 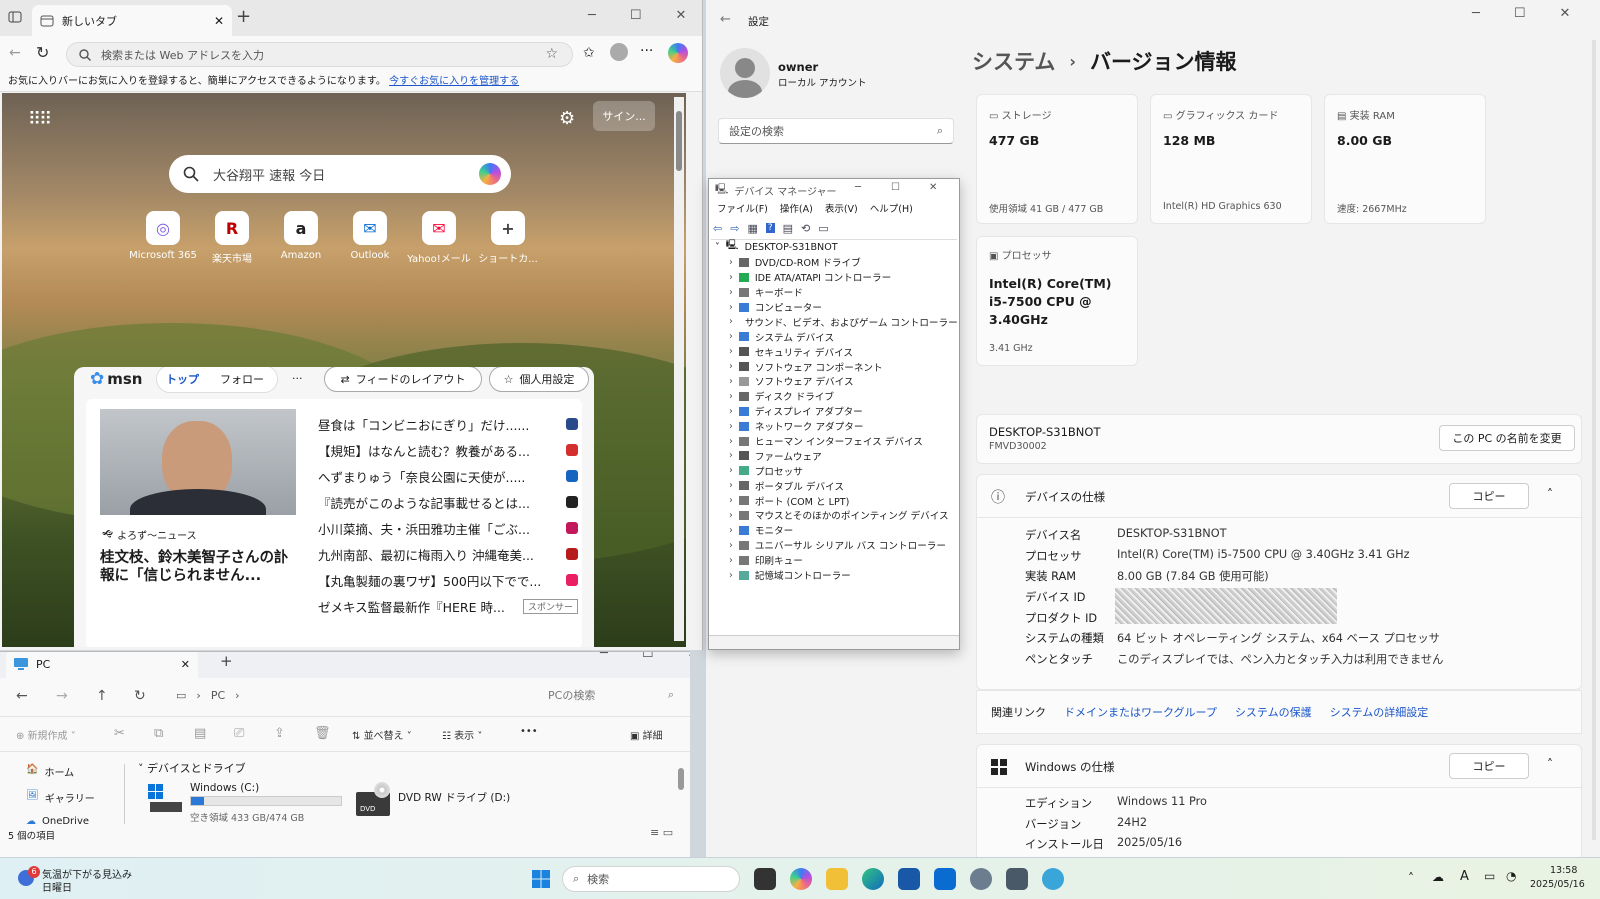 I want to click on back-icon: ⇦, so click(x=717, y=228).